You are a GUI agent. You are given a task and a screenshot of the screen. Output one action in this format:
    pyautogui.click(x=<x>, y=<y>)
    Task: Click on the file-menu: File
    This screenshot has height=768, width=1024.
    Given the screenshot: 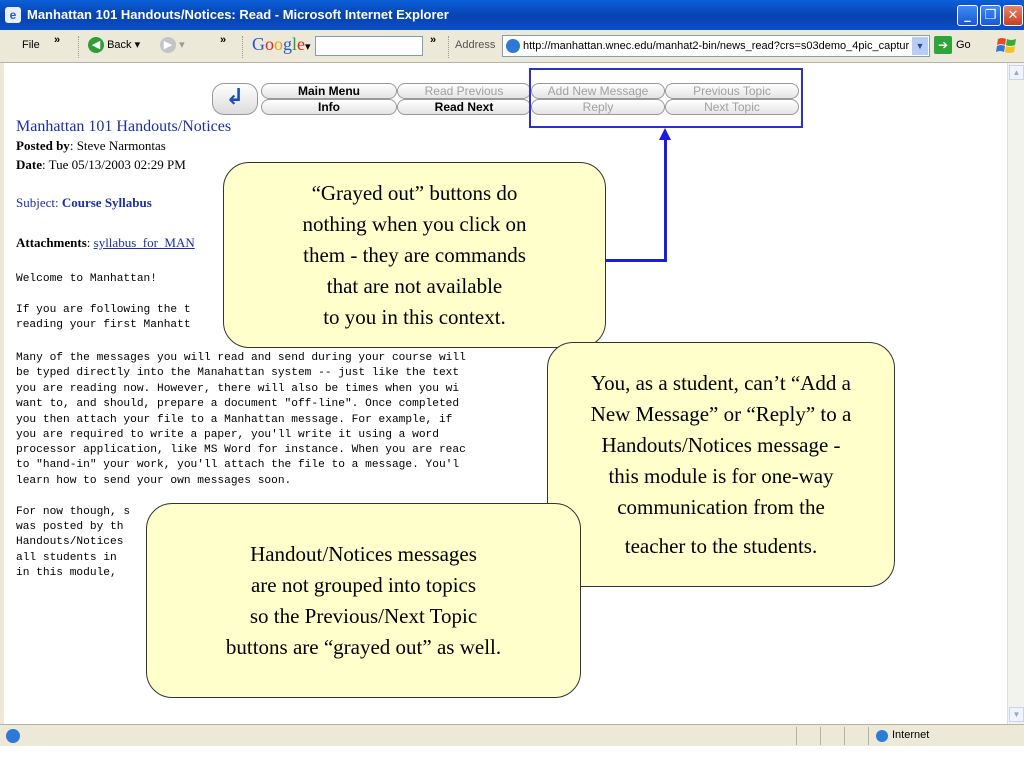 What is the action you would take?
    pyautogui.click(x=31, y=45)
    